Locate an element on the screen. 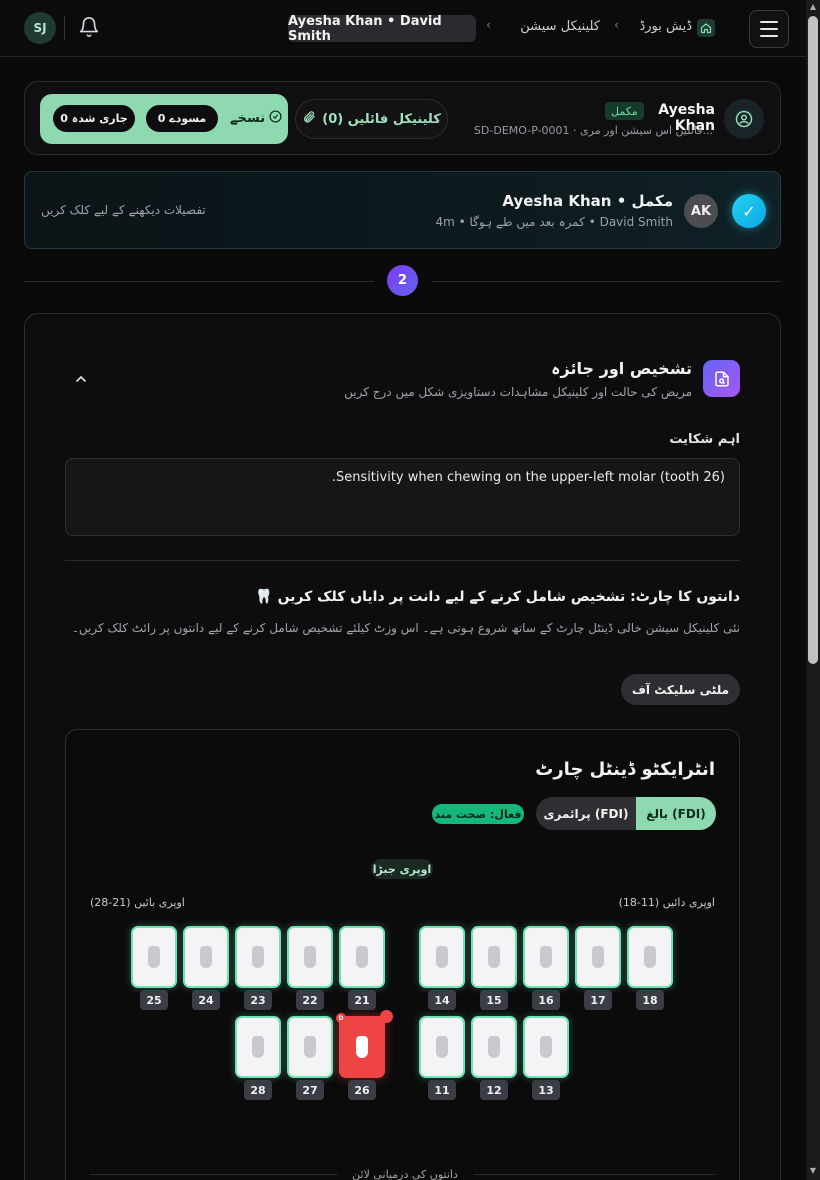  chevron-up-icon is located at coordinates (81, 379).